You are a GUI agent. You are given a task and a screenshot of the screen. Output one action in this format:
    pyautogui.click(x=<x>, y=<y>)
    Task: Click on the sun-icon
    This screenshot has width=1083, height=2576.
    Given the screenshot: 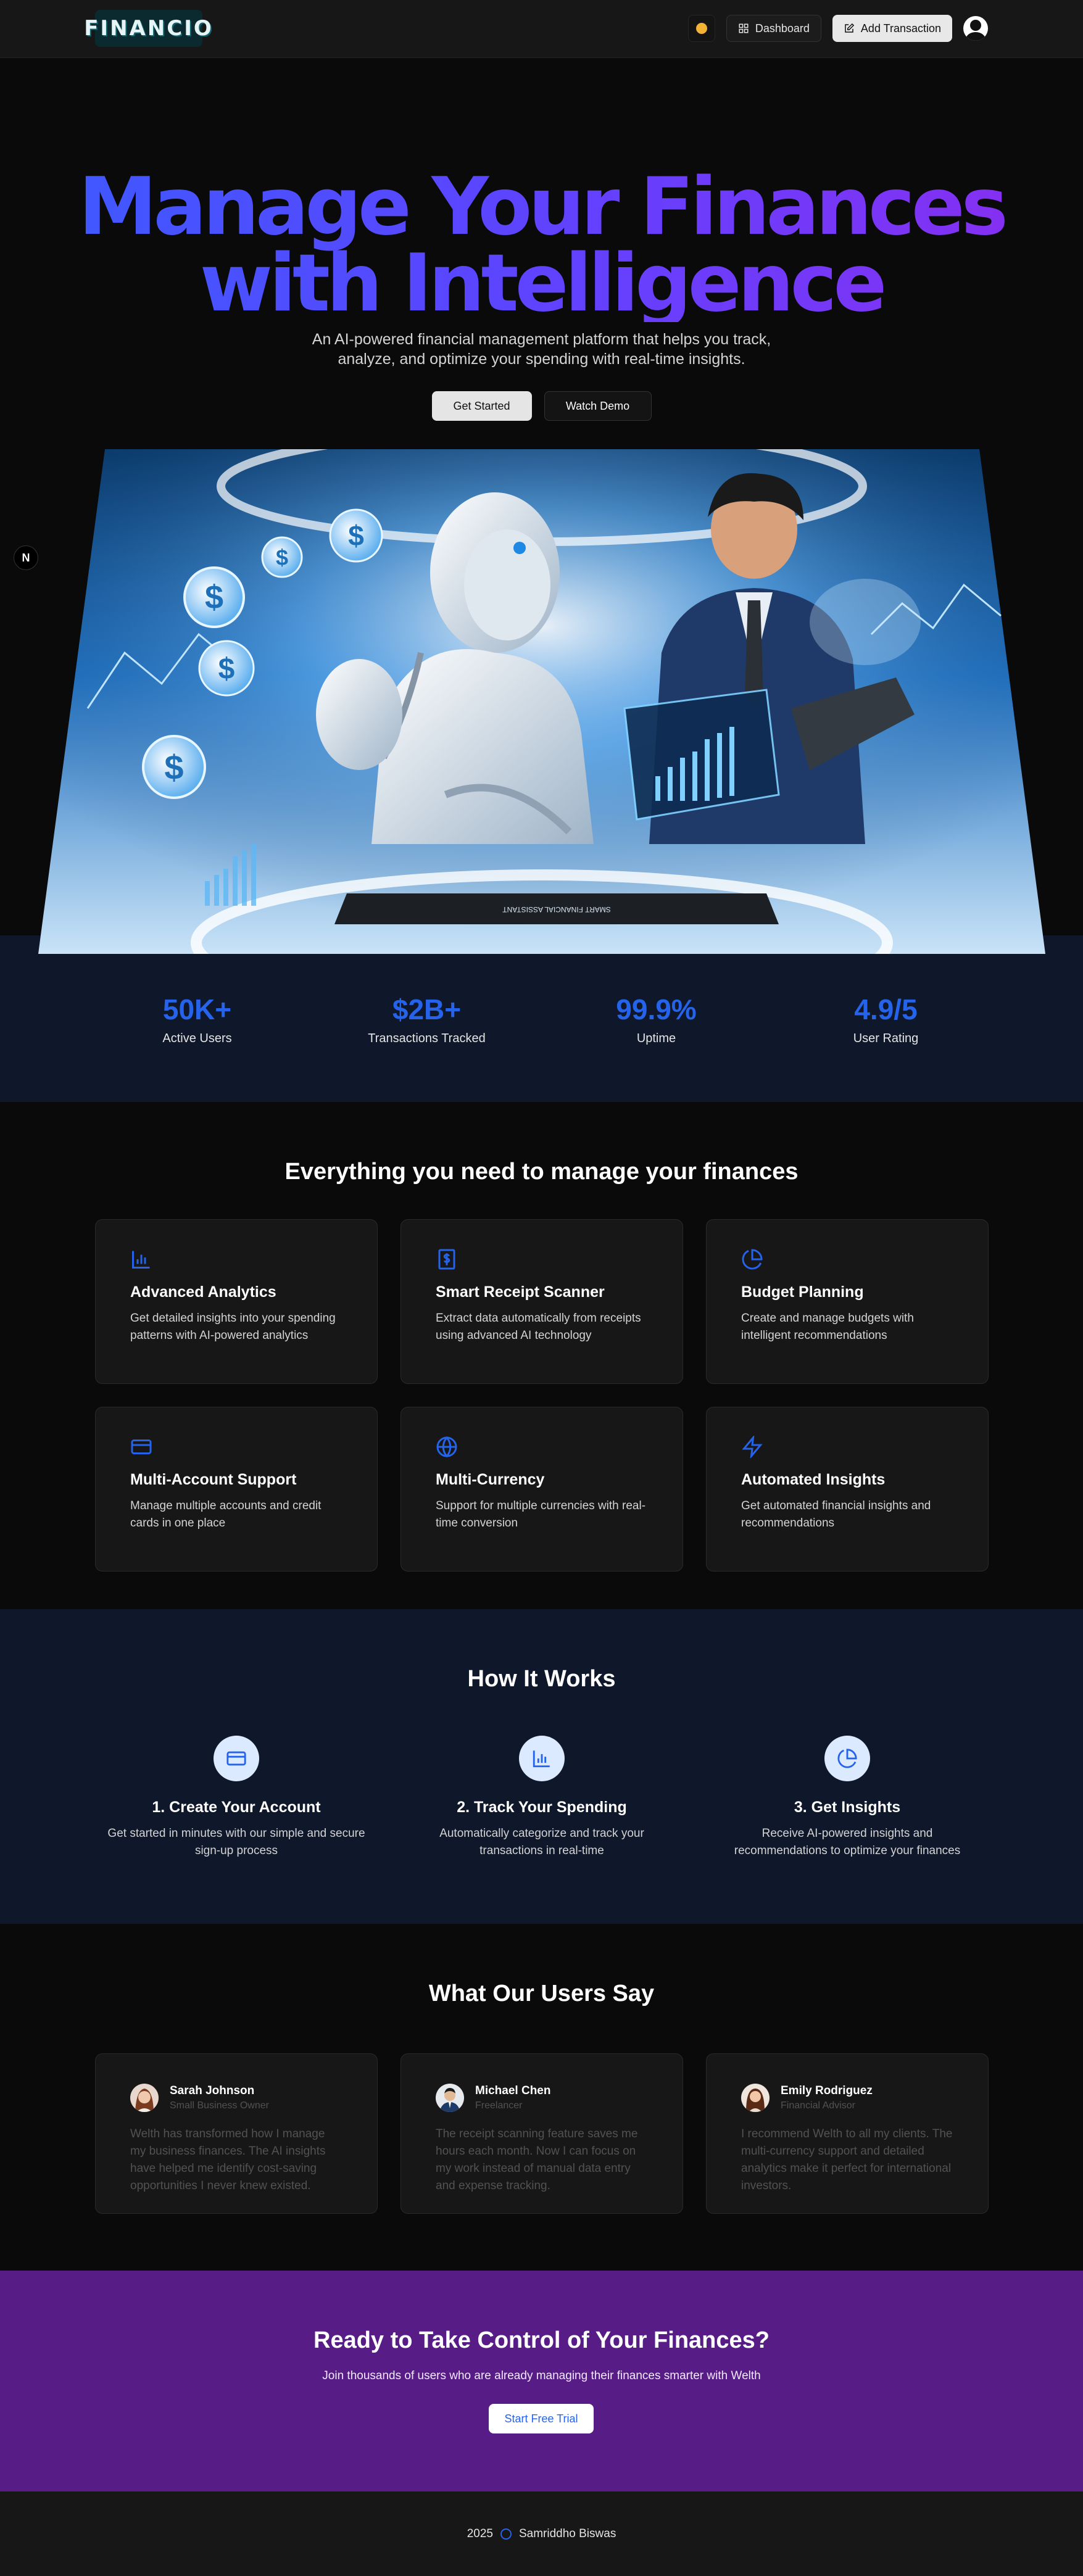 What is the action you would take?
    pyautogui.click(x=701, y=28)
    